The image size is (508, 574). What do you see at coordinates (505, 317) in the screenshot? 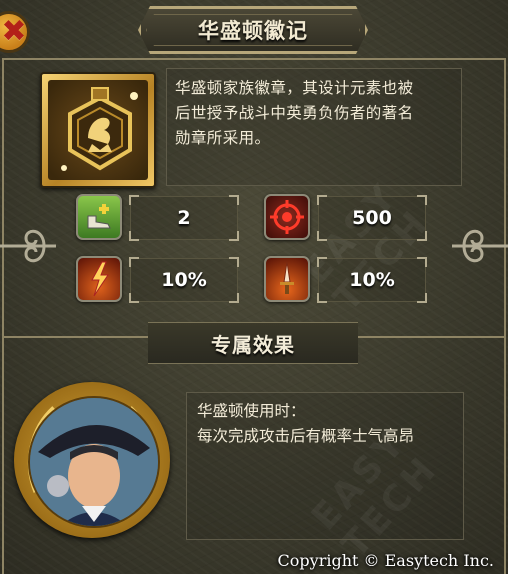
I see `right-frame-line` at bounding box center [505, 317].